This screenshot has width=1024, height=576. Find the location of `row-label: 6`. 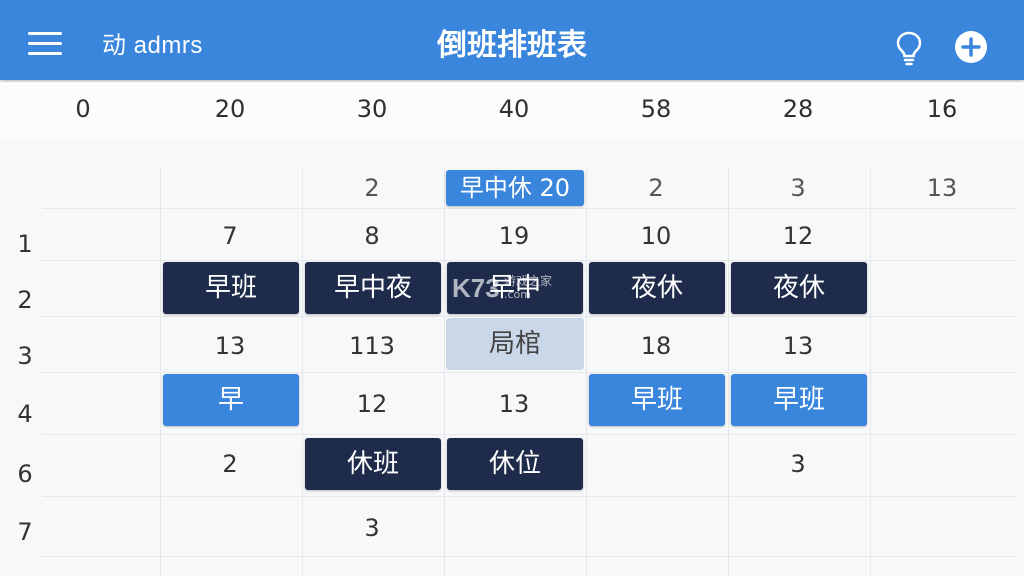

row-label: 6 is located at coordinates (25, 474).